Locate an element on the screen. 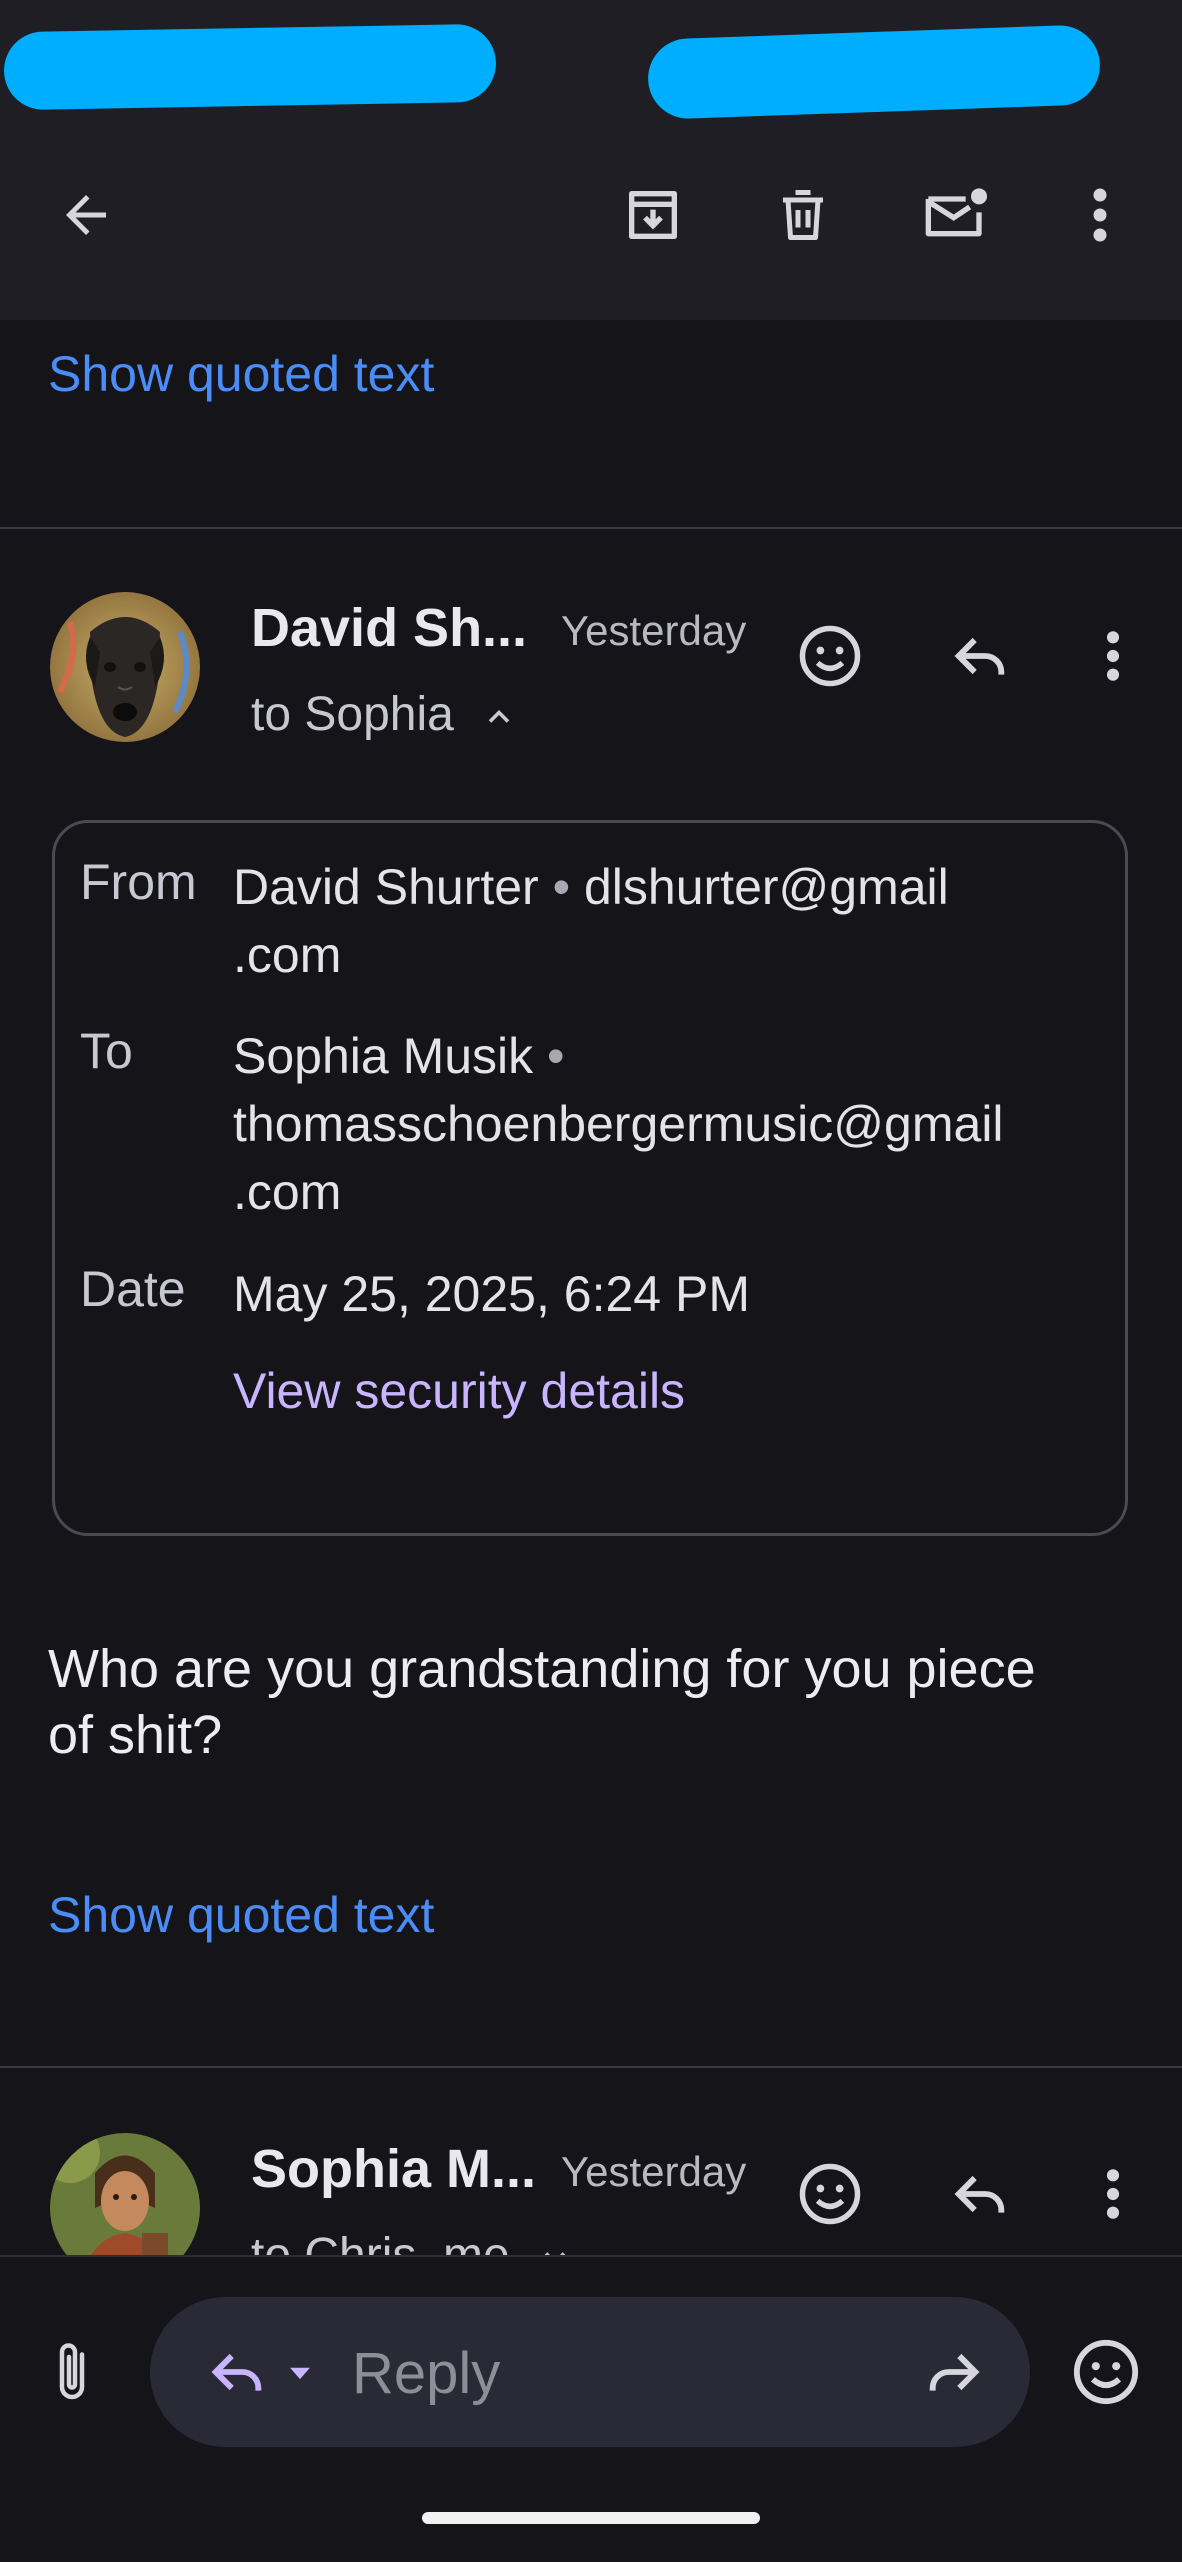  recipients-toggle: to Chris, me is located at coordinates (412, 2241).